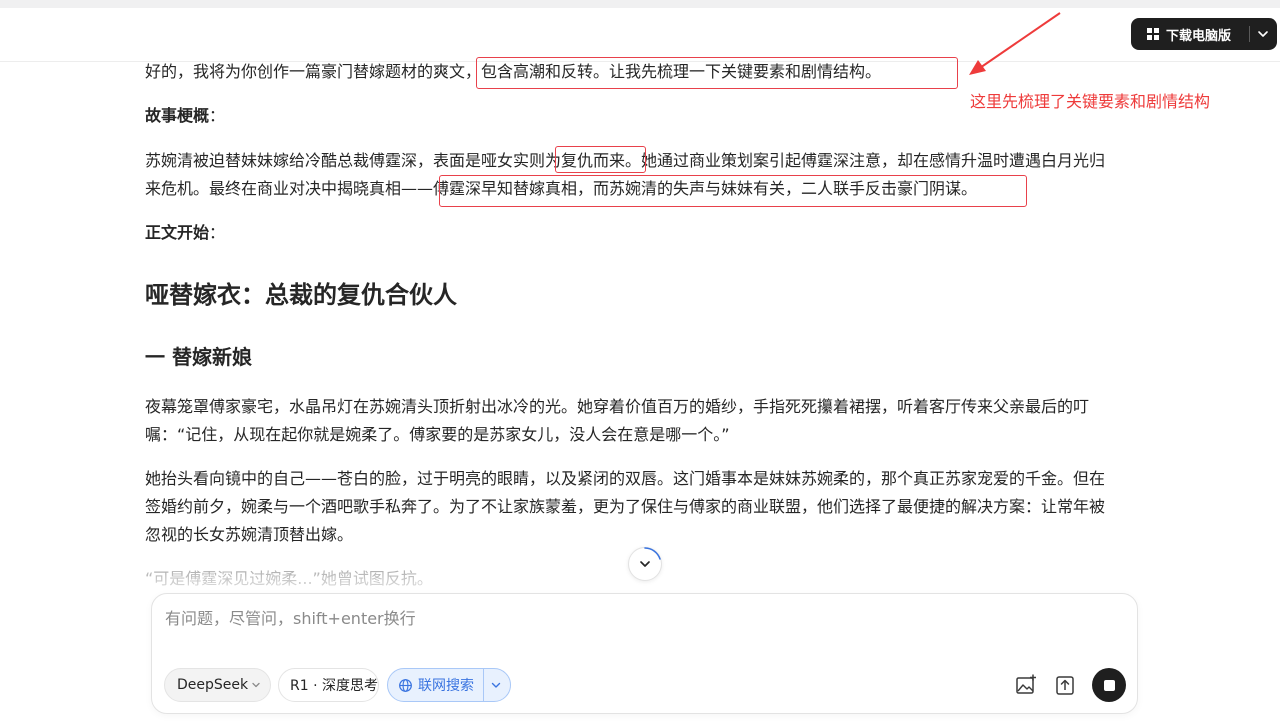  What do you see at coordinates (198, 357) in the screenshot?
I see `chapter-title: 一 替嫁新娘` at bounding box center [198, 357].